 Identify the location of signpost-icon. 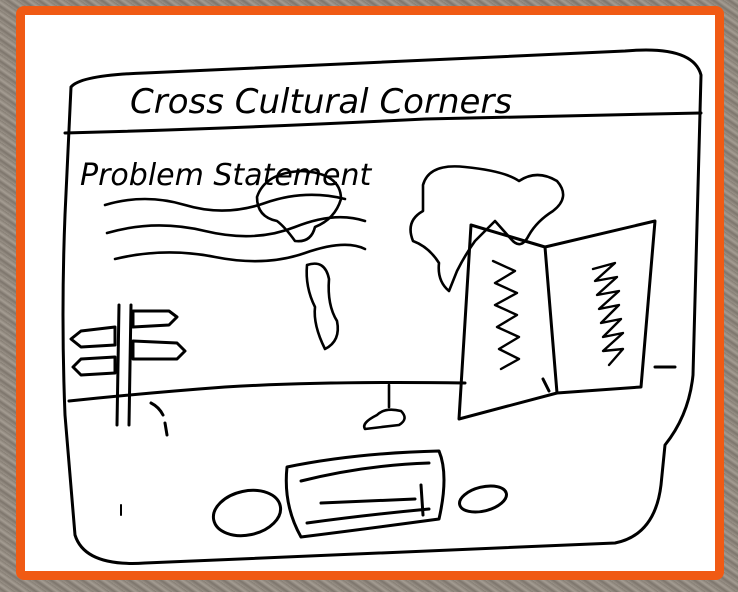
(128, 370).